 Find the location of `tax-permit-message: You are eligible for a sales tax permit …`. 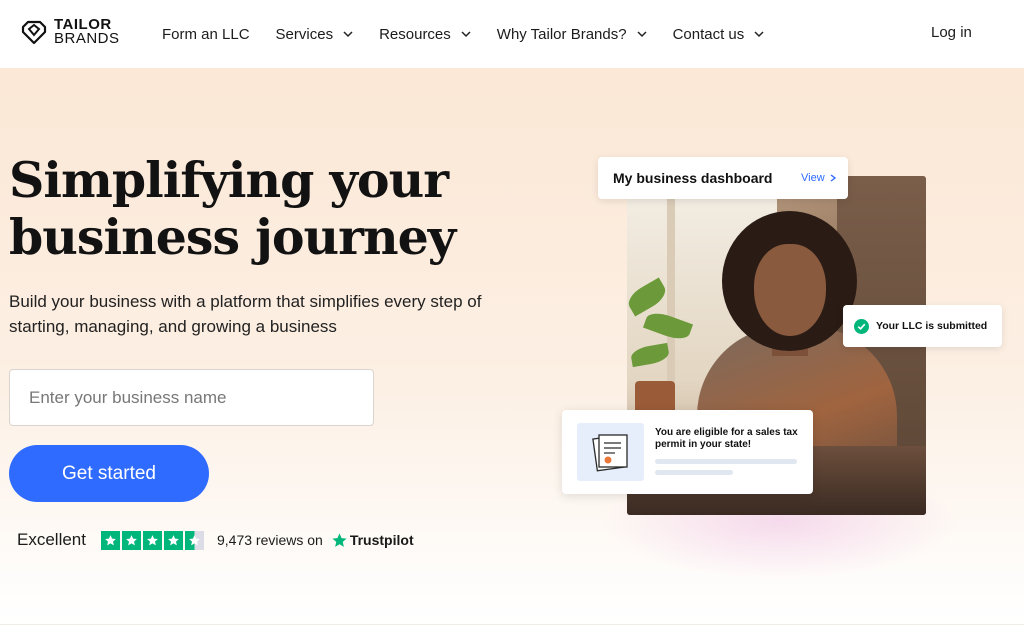

tax-permit-message: You are eligible for a sales tax permit … is located at coordinates (726, 438).